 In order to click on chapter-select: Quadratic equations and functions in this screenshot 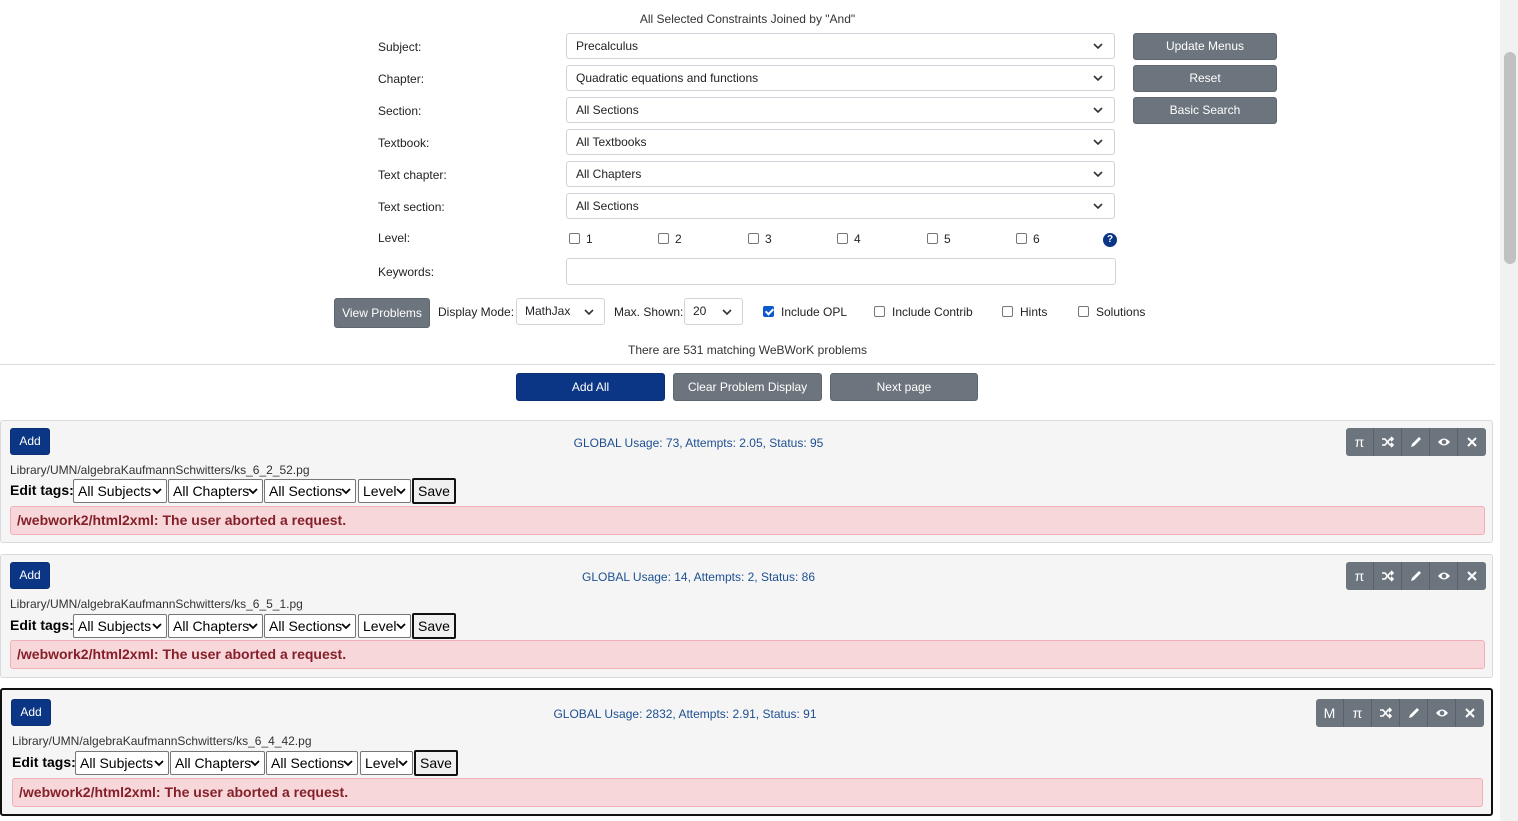, I will do `click(840, 78)`.